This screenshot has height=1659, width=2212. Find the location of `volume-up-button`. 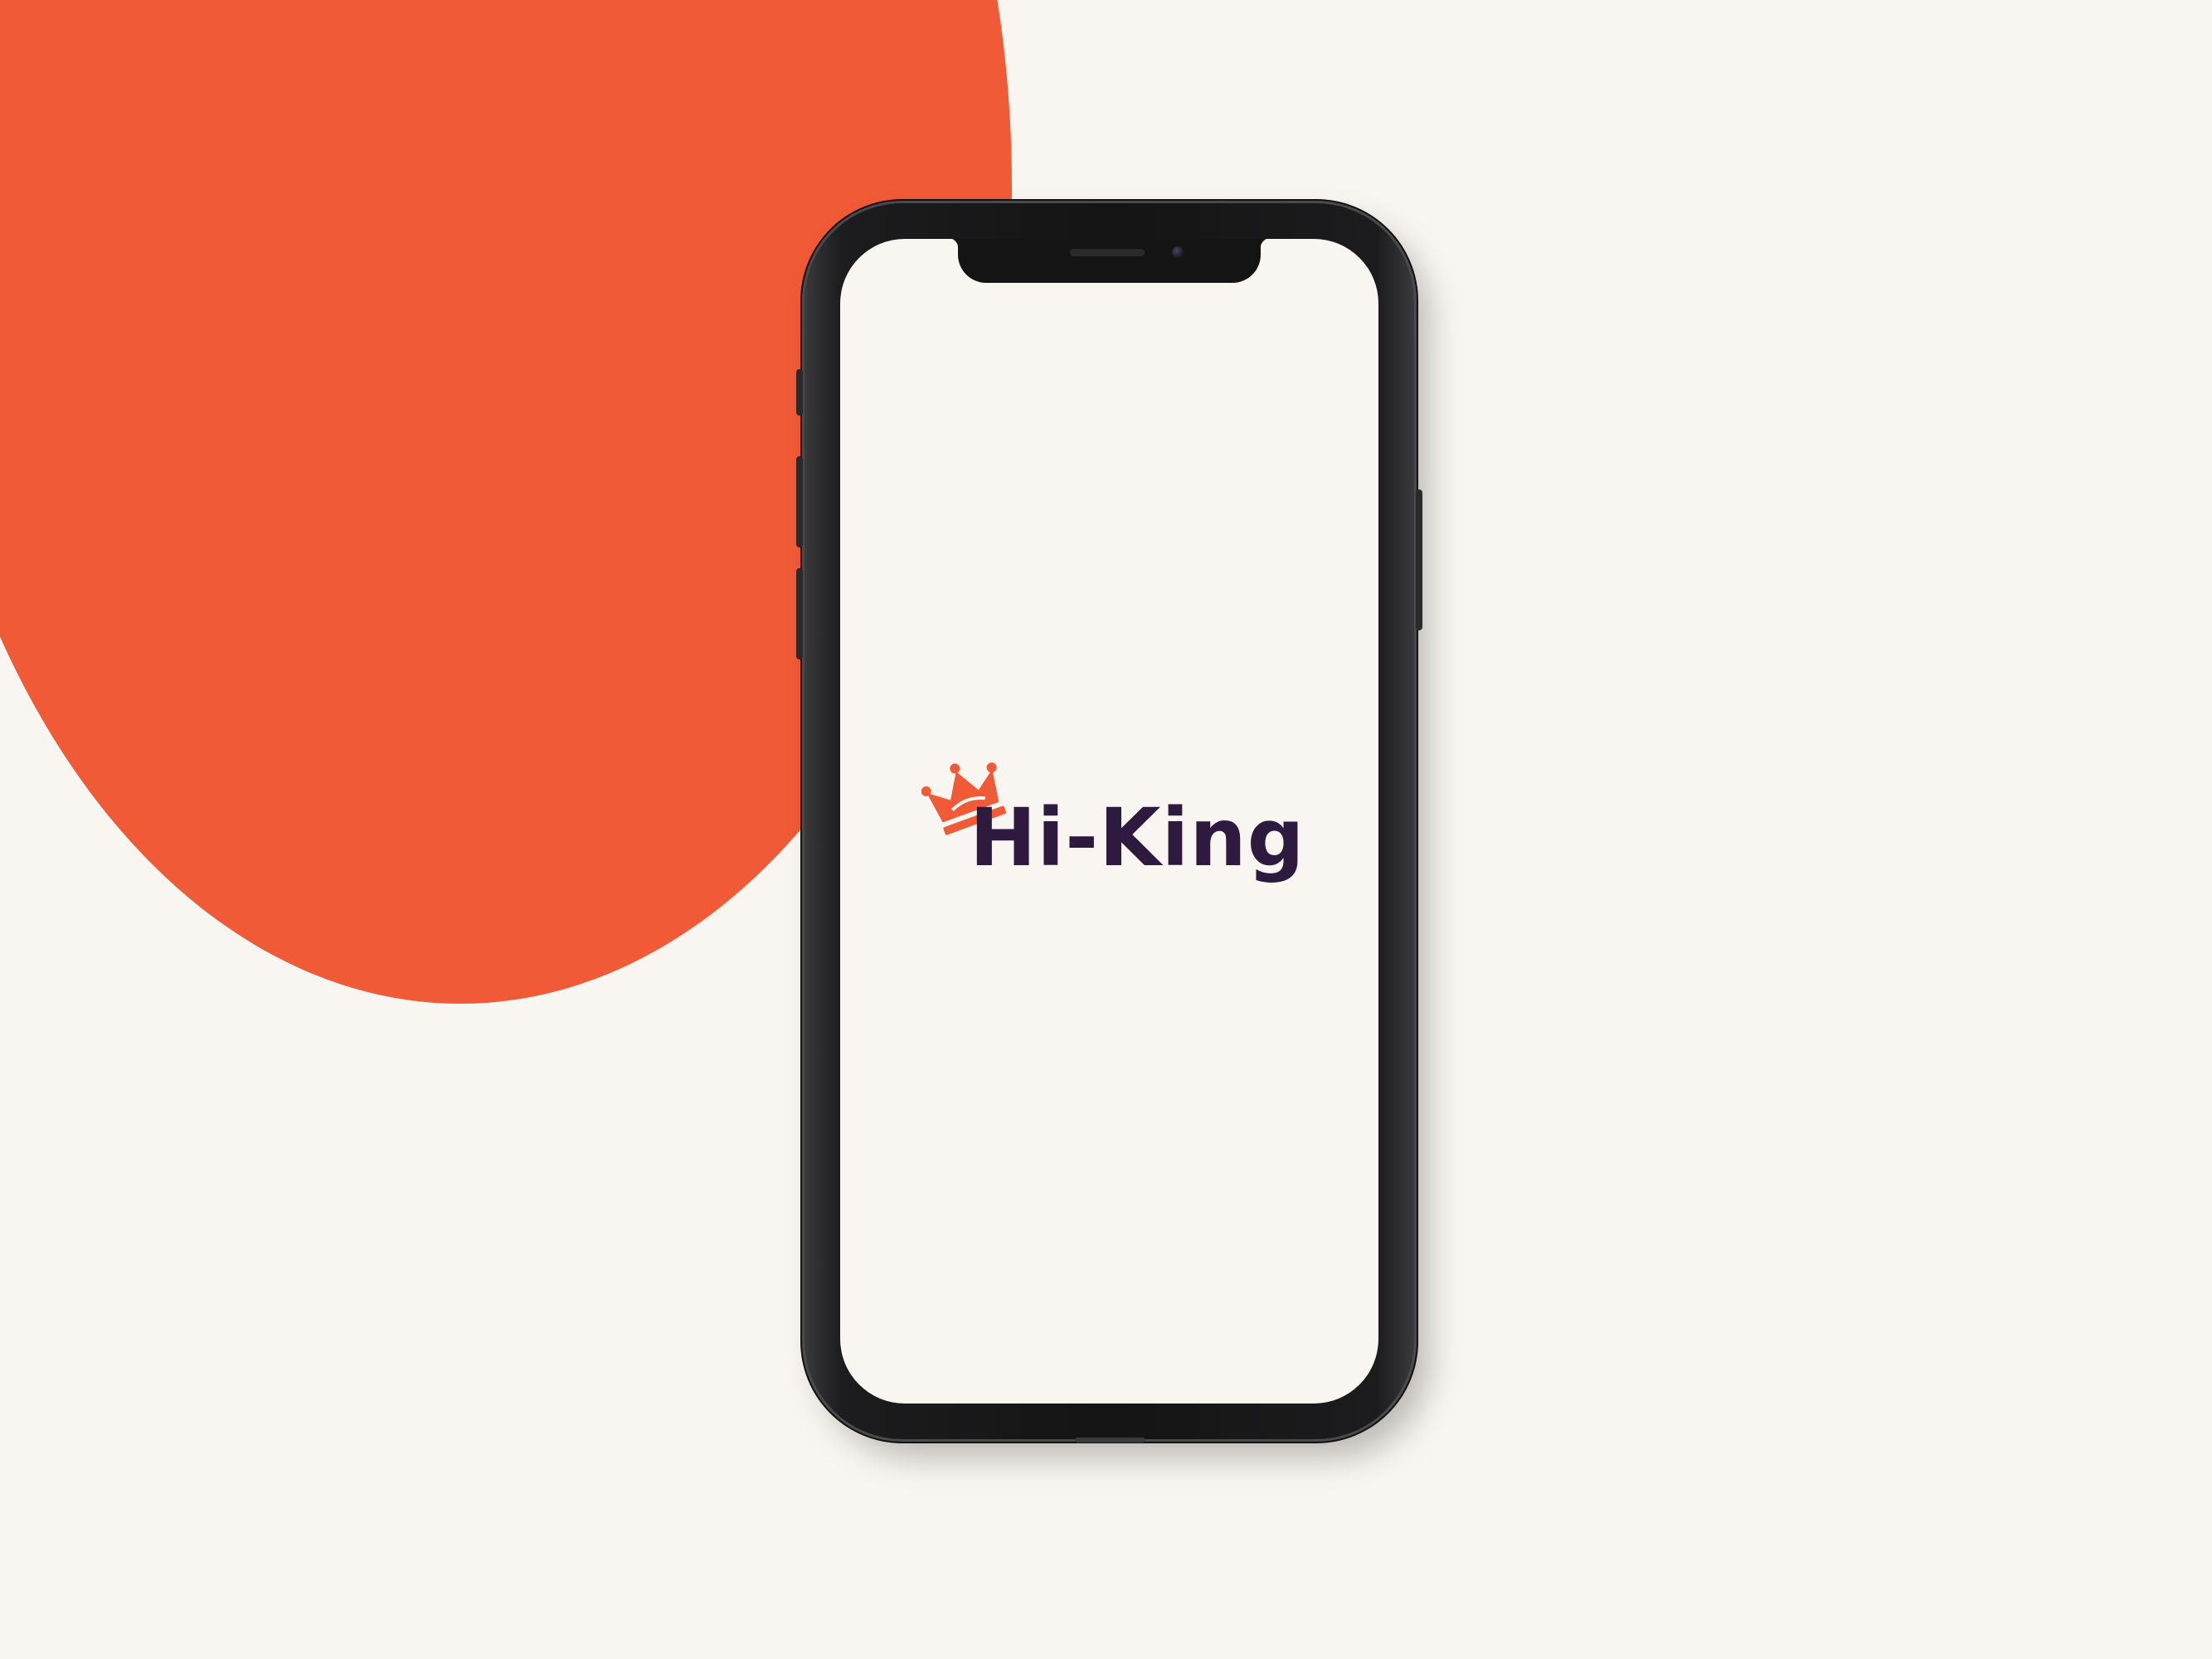

volume-up-button is located at coordinates (799, 501).